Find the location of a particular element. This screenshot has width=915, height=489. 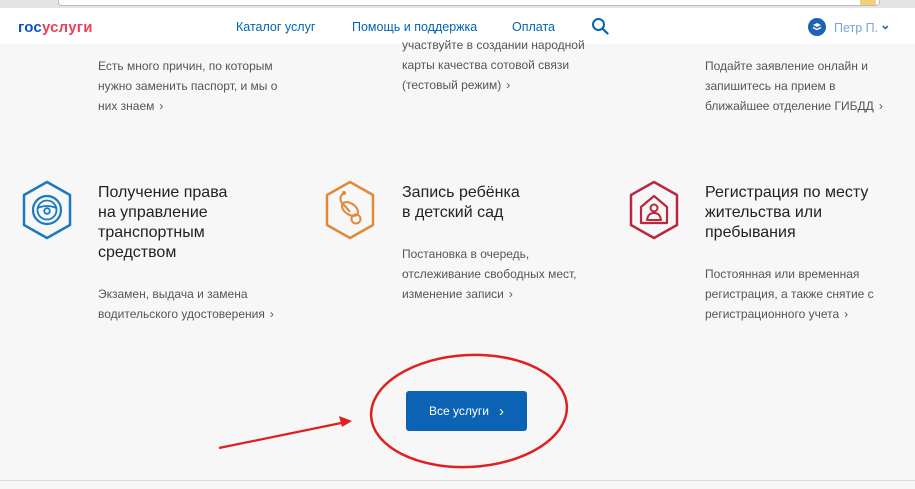

nav-payment-link: Оплата is located at coordinates (533, 27).